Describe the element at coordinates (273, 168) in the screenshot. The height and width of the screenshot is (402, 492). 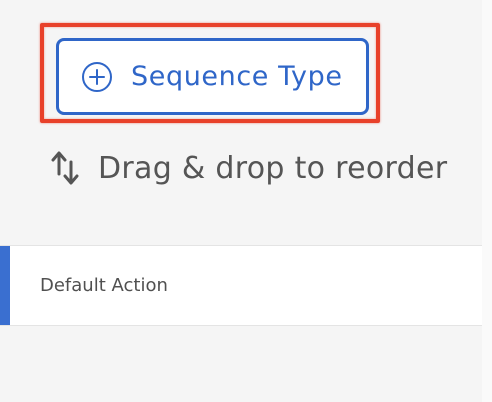
I see `reorder-hint-text: Drag & drop to reorder` at that location.